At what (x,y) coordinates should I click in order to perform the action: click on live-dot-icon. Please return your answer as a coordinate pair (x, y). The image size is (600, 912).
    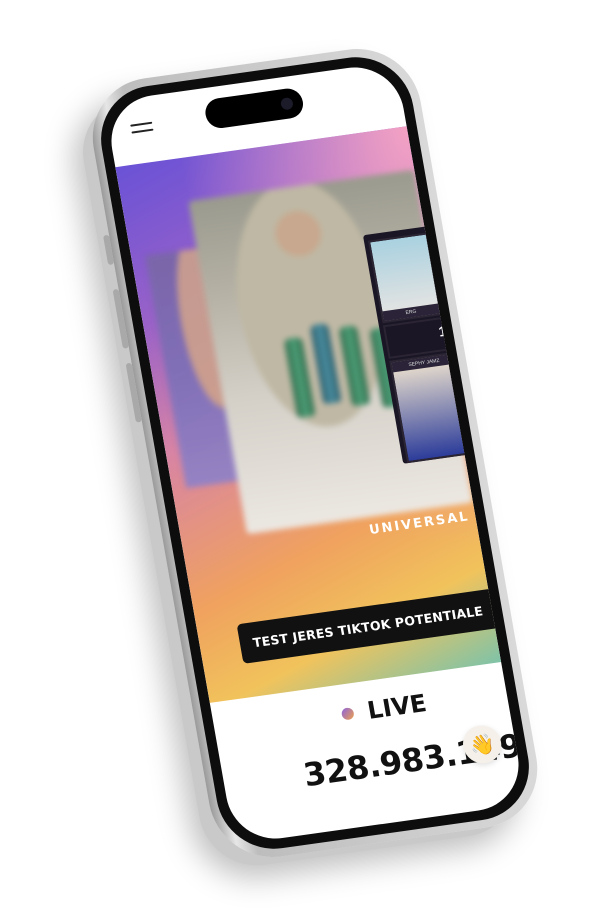
    Looking at the image, I should click on (347, 714).